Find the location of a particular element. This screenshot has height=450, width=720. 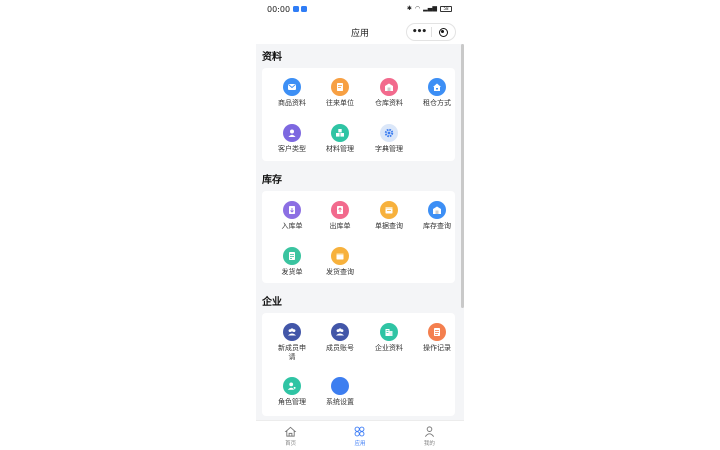

app-item: 库存查询 is located at coordinates (437, 216).